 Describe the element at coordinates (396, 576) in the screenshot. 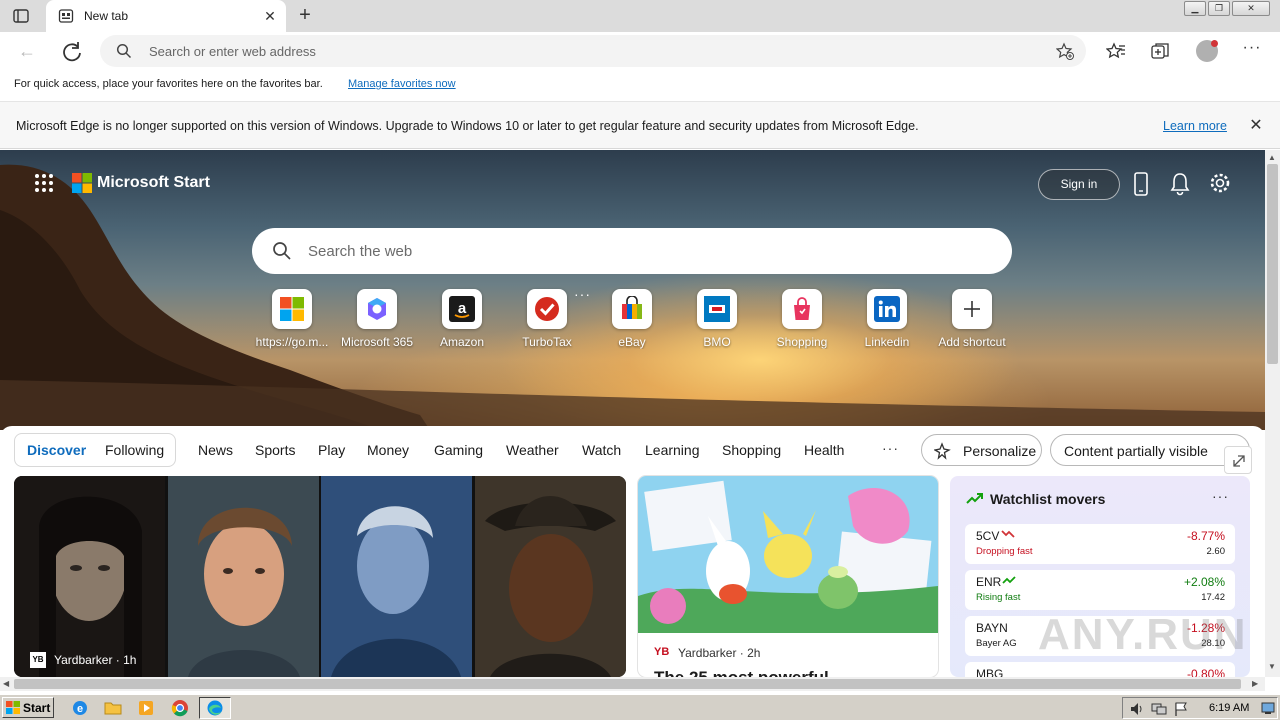

I see `portrait-image` at that location.